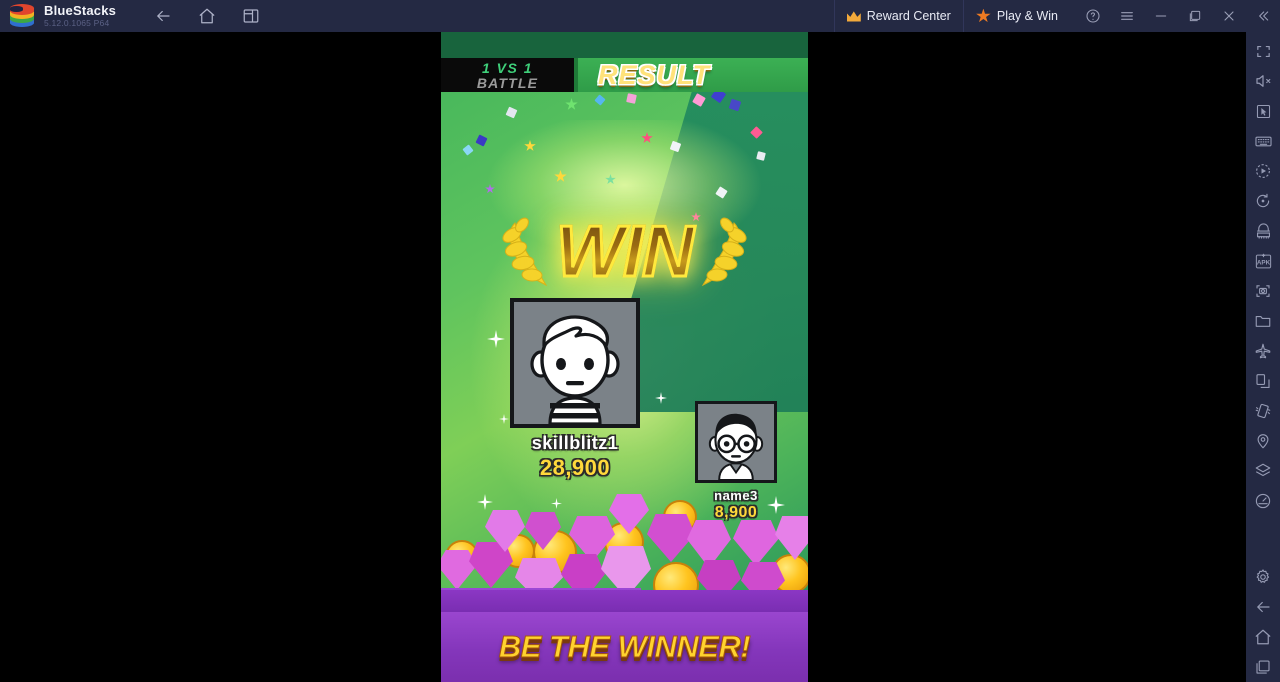 The width and height of the screenshot is (1280, 682). I want to click on copy-paste-icon, so click(1263, 381).